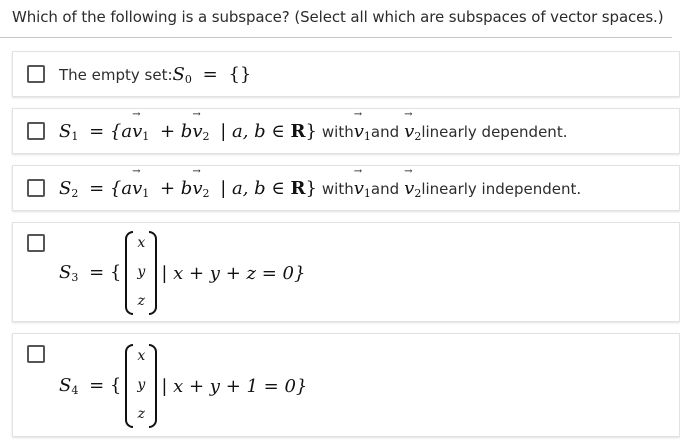 The height and width of the screenshot is (444, 680). Describe the element at coordinates (233, 273) in the screenshot. I see `option-3-condition: | x + y + z = 0}` at that location.